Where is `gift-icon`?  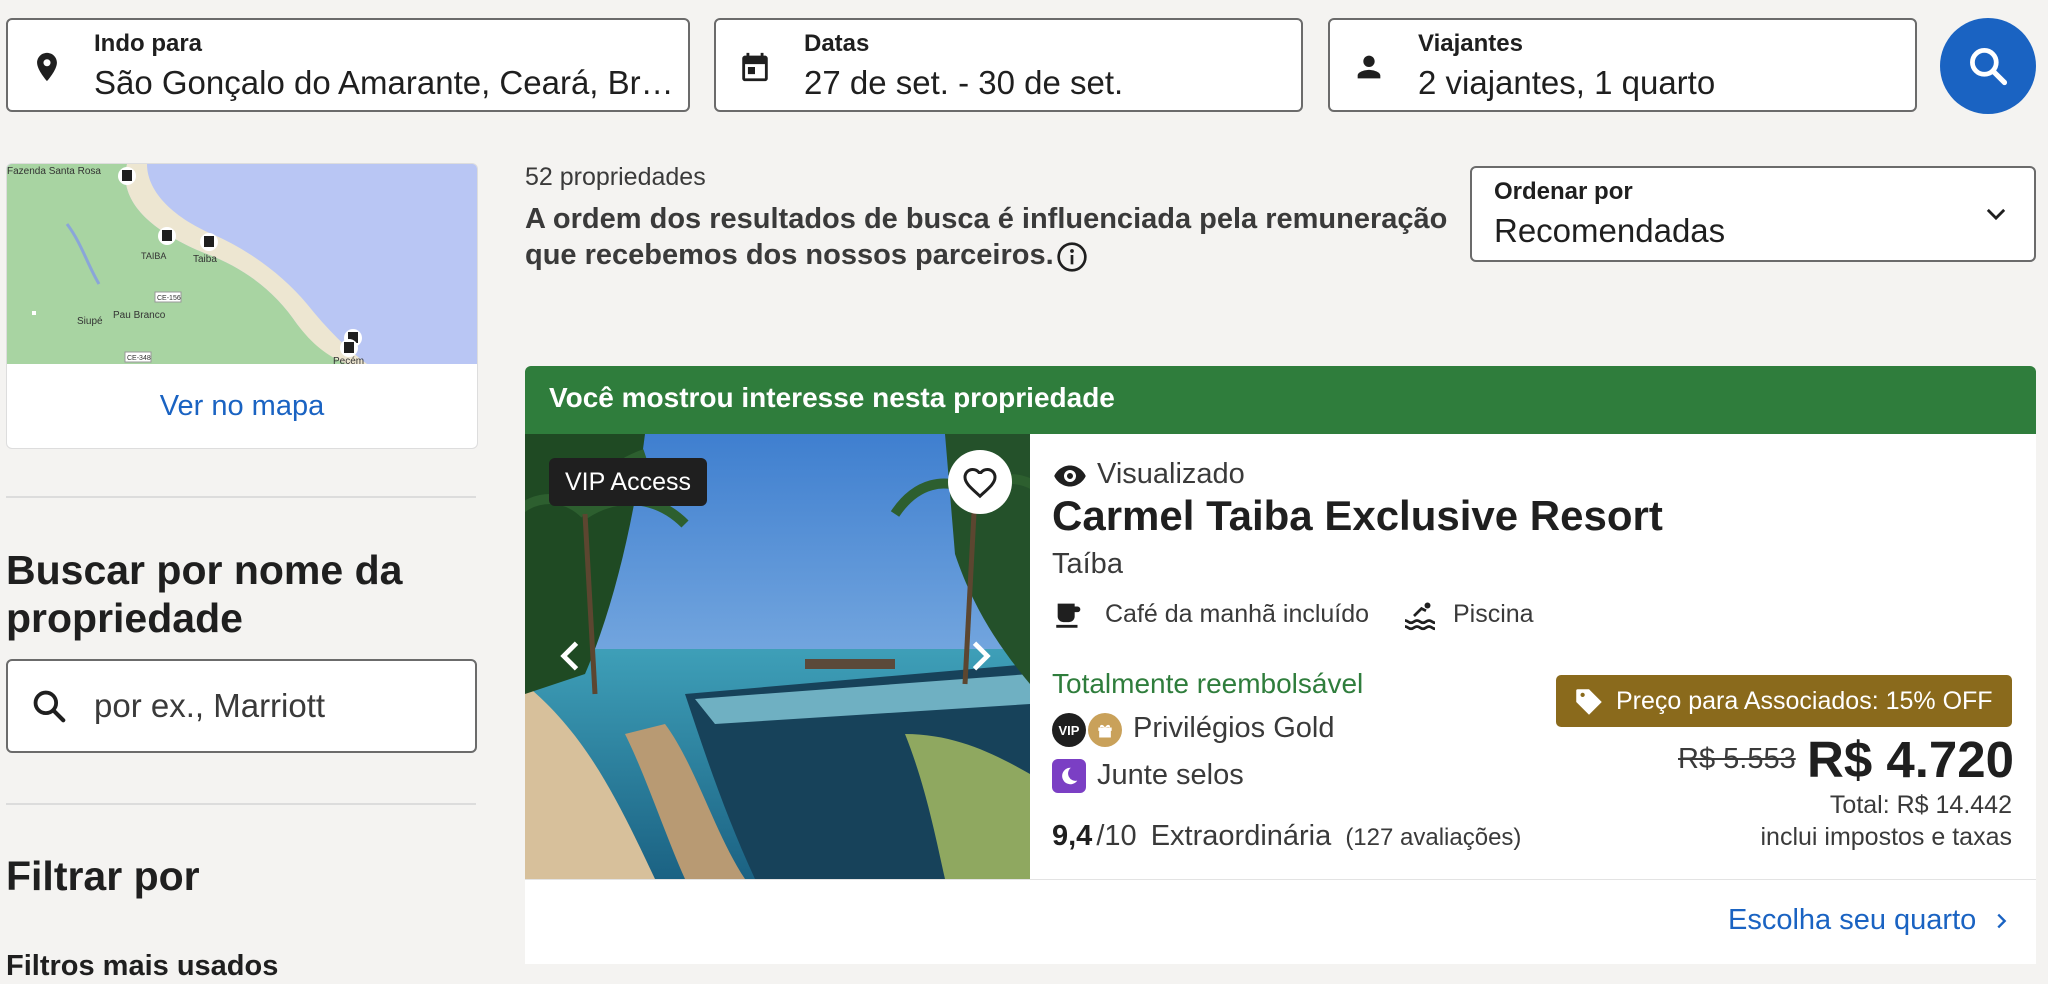 gift-icon is located at coordinates (1105, 731).